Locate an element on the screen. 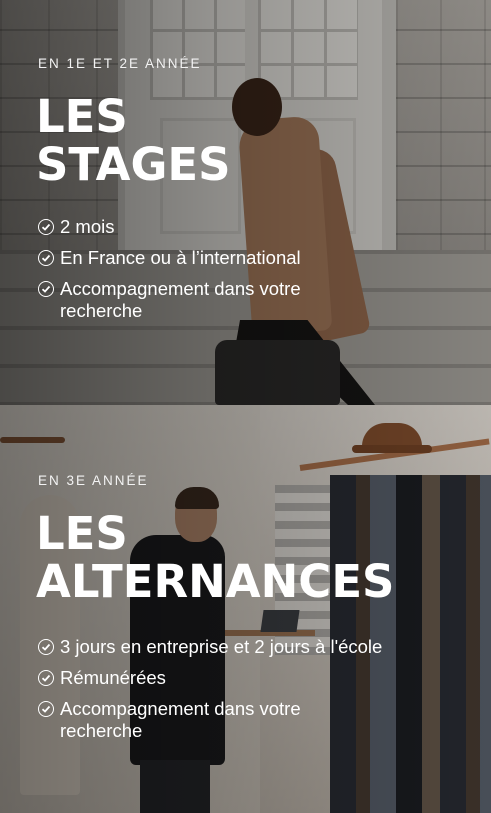 Image resolution: width=491 pixels, height=813 pixels. alternances-title: LES ALTERNANCES is located at coordinates (258, 558).